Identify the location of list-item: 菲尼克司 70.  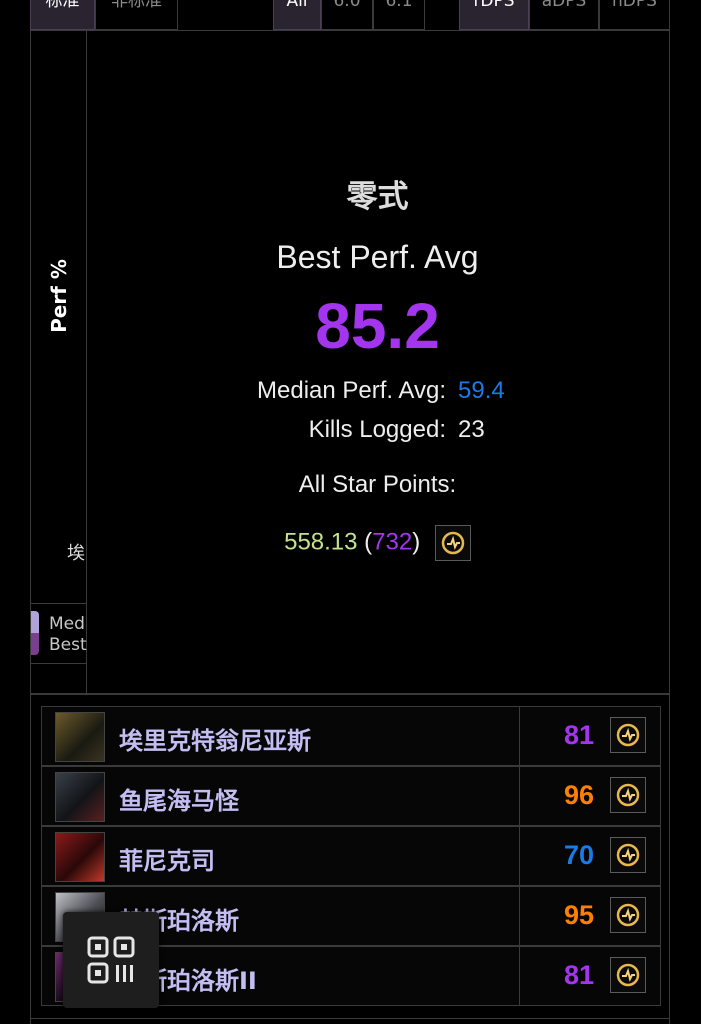
(351, 856).